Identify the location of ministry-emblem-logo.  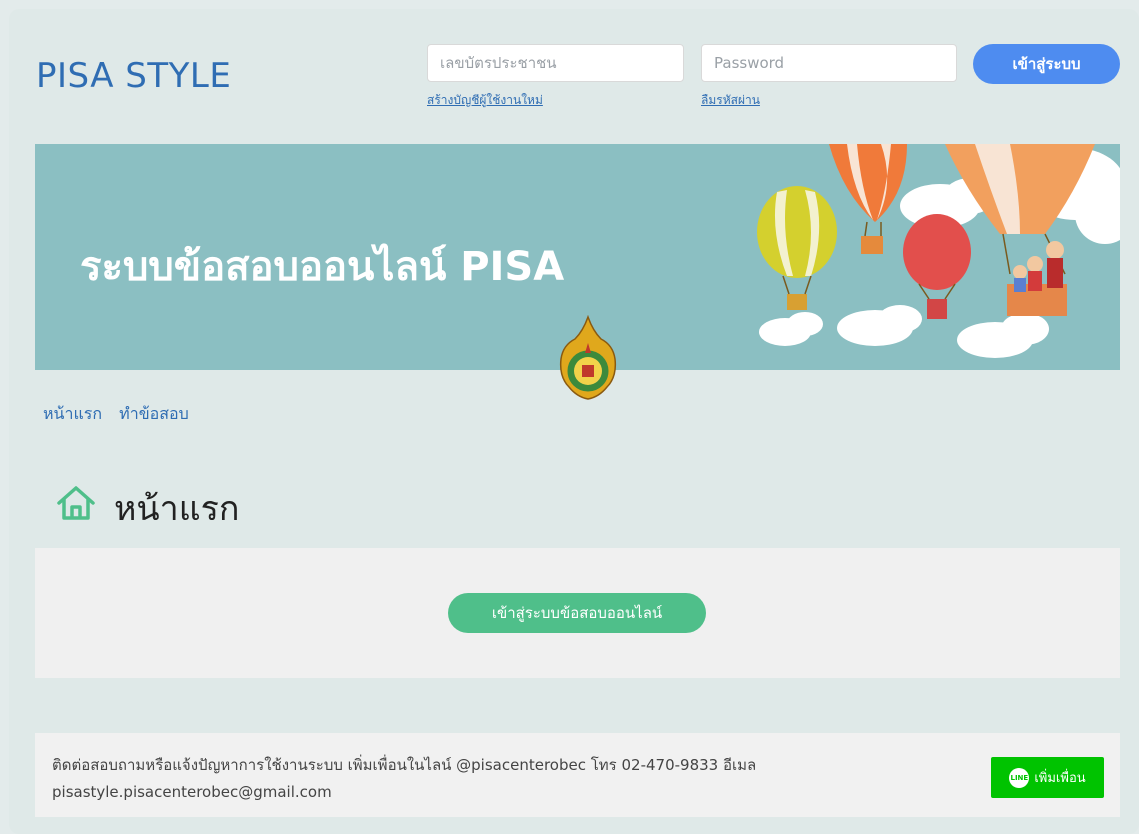
(588, 357).